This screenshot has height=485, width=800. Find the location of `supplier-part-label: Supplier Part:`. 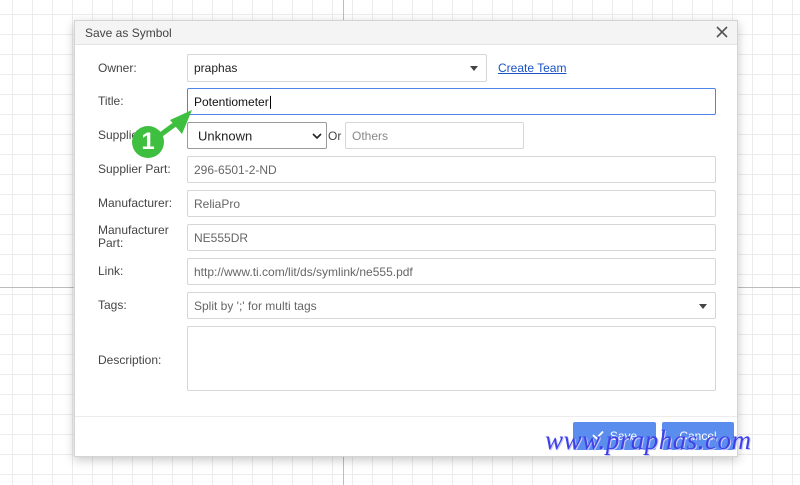

supplier-part-label: Supplier Part: is located at coordinates (134, 169).